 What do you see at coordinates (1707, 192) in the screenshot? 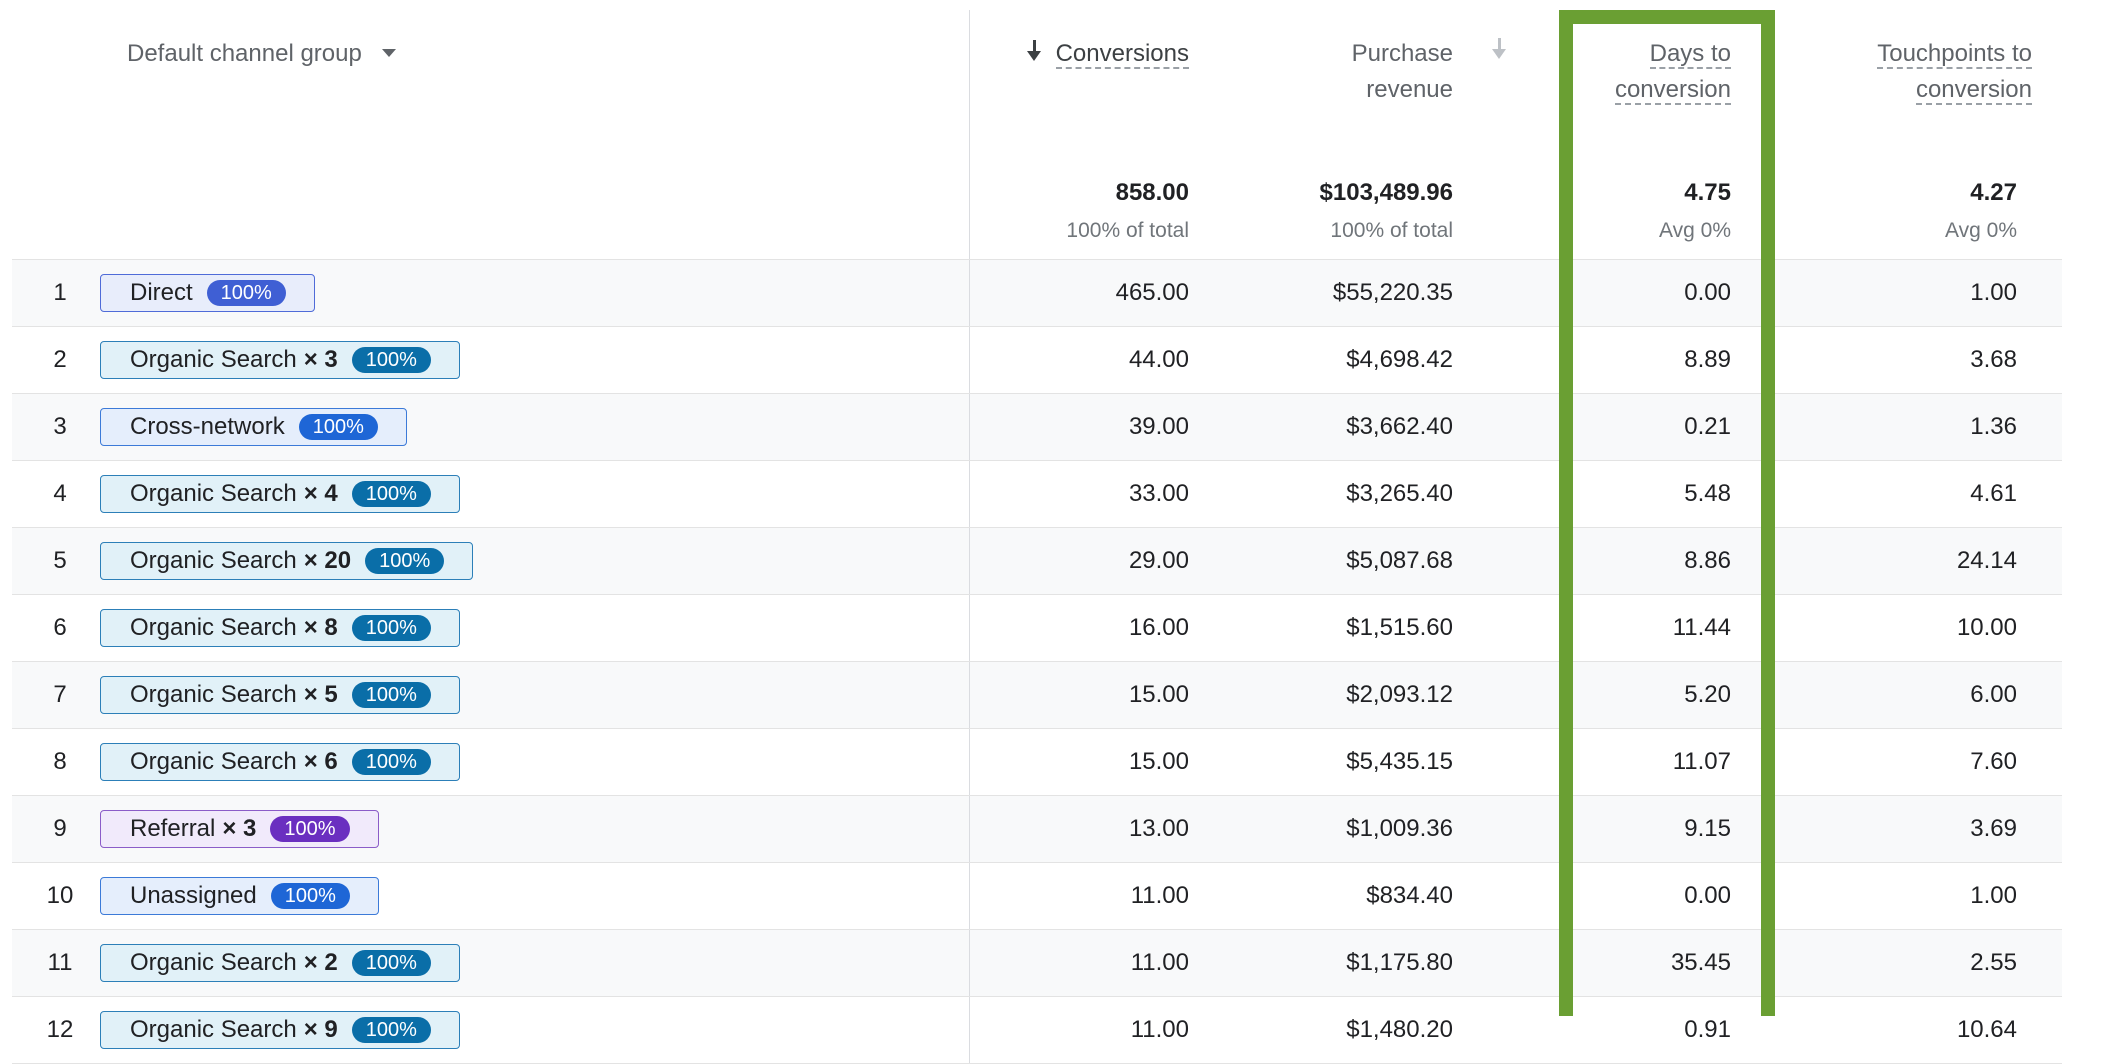
I see `total-days-value: 4.75` at bounding box center [1707, 192].